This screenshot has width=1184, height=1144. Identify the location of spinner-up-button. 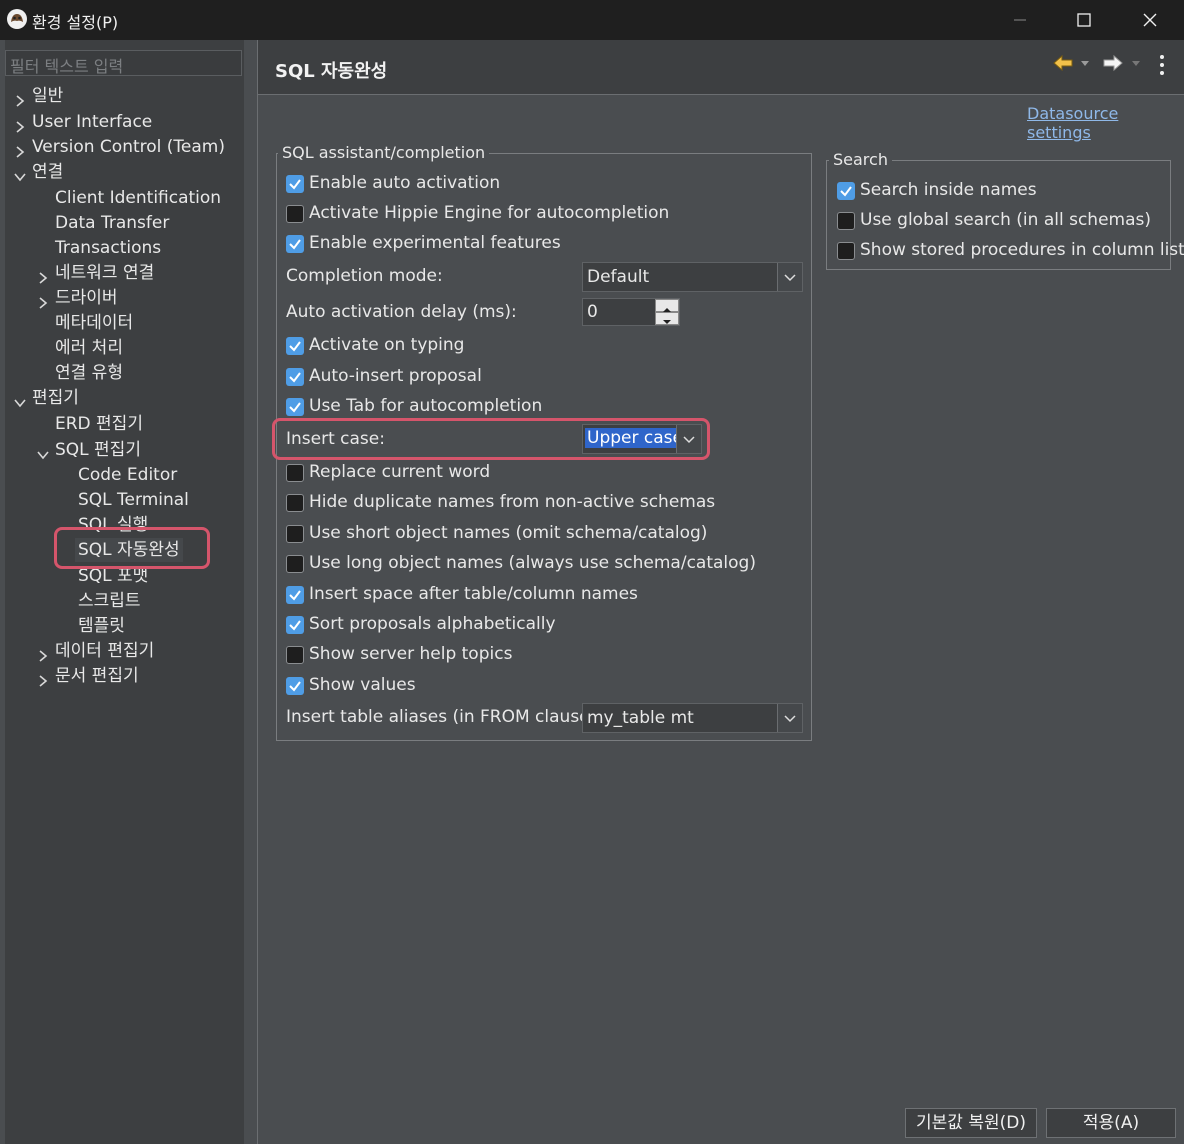
(667, 305).